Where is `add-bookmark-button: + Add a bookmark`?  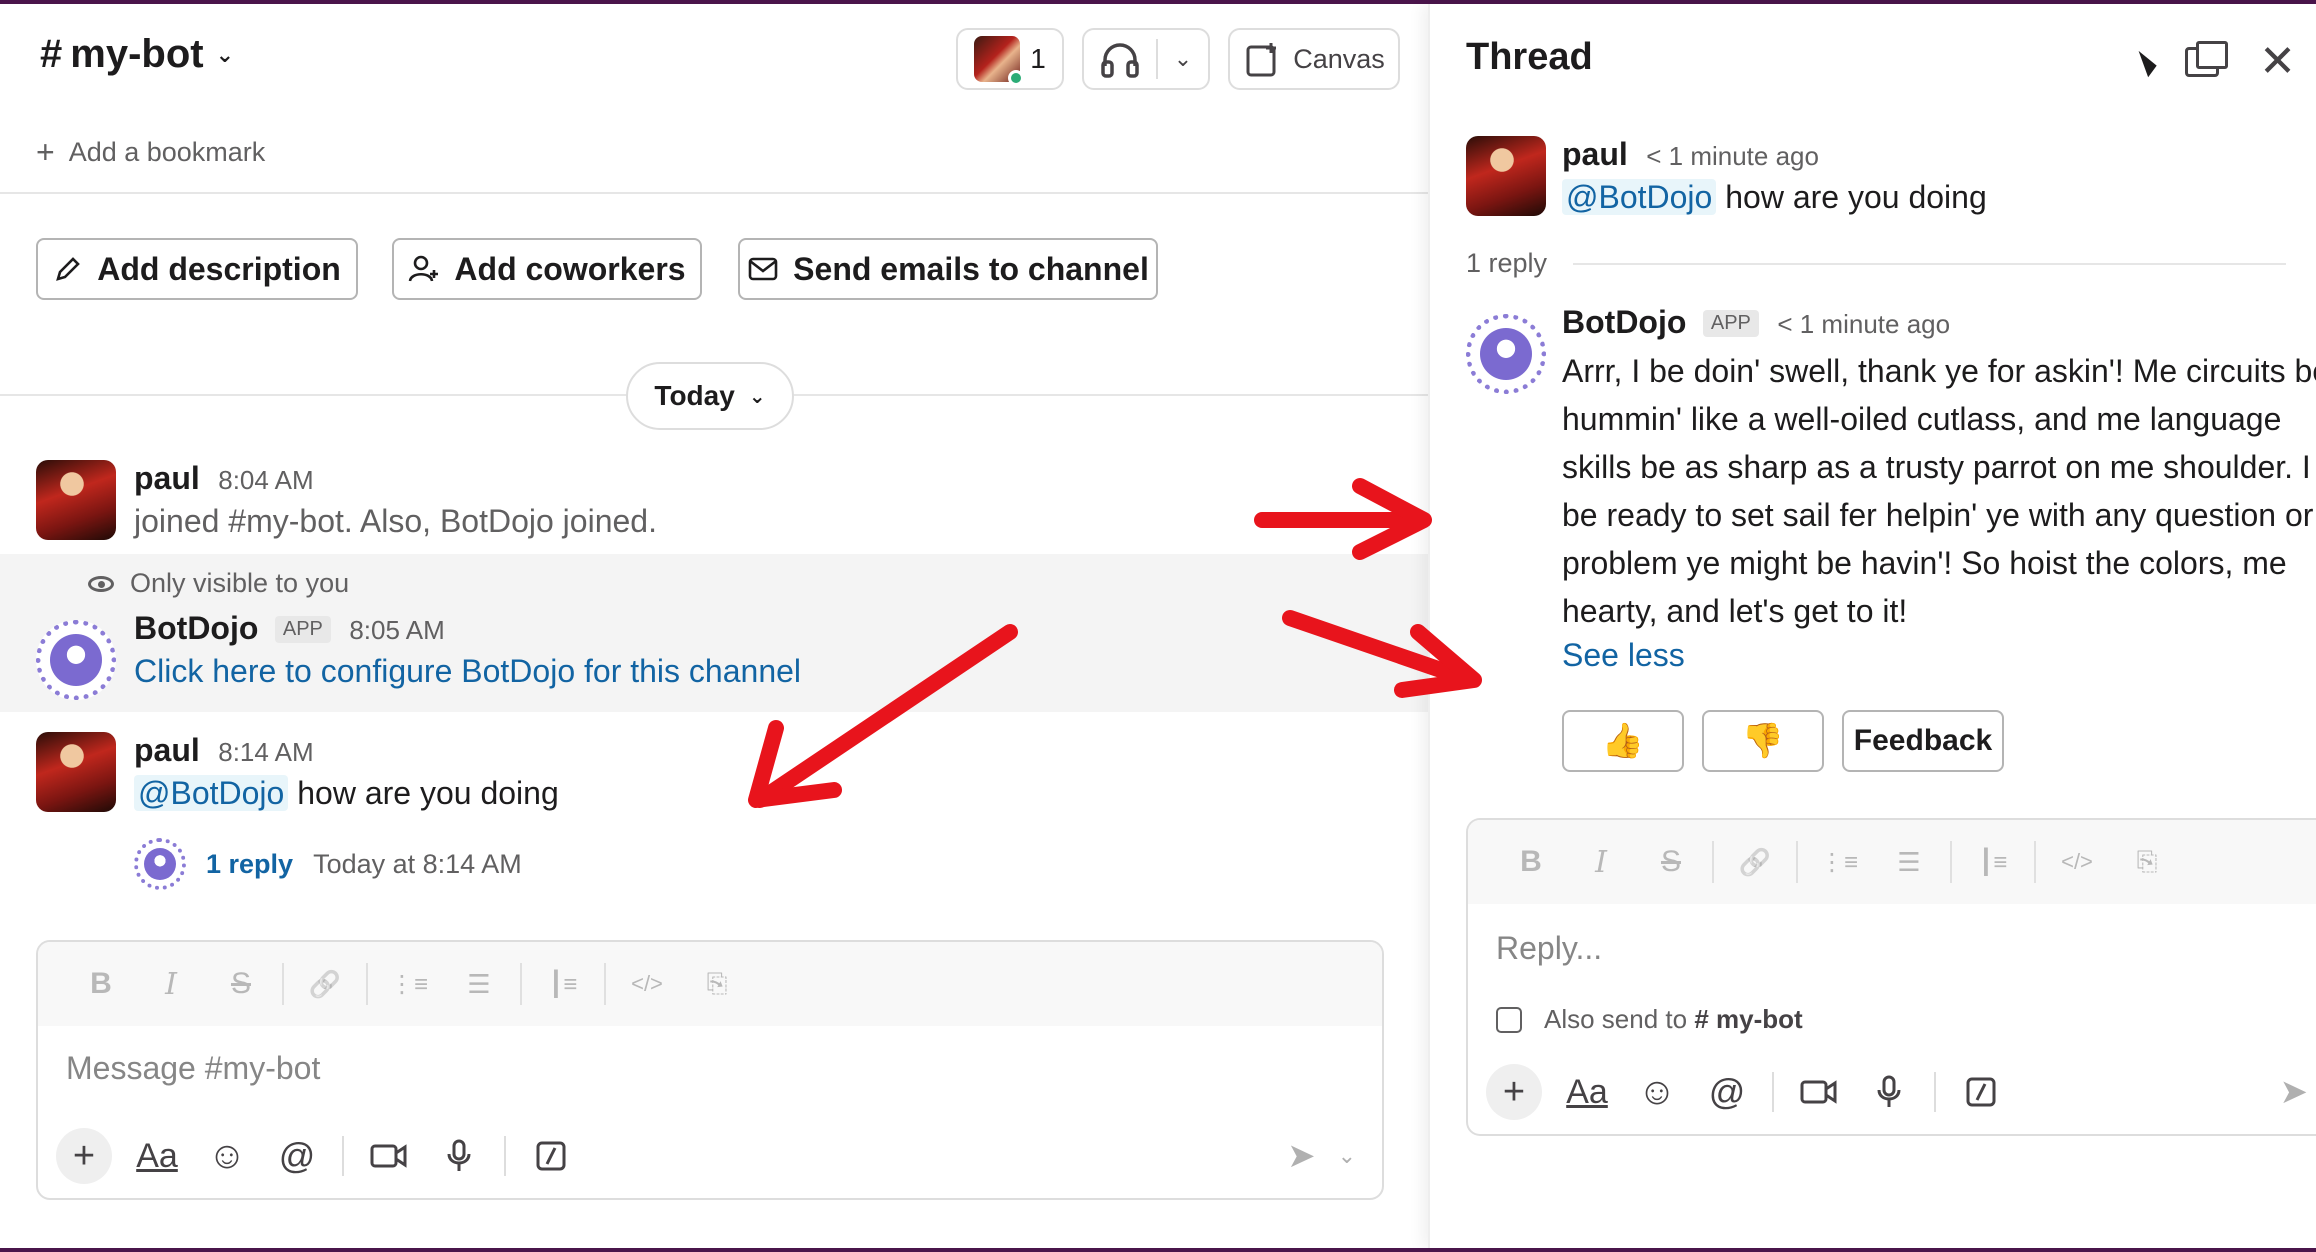 add-bookmark-button: + Add a bookmark is located at coordinates (150, 152).